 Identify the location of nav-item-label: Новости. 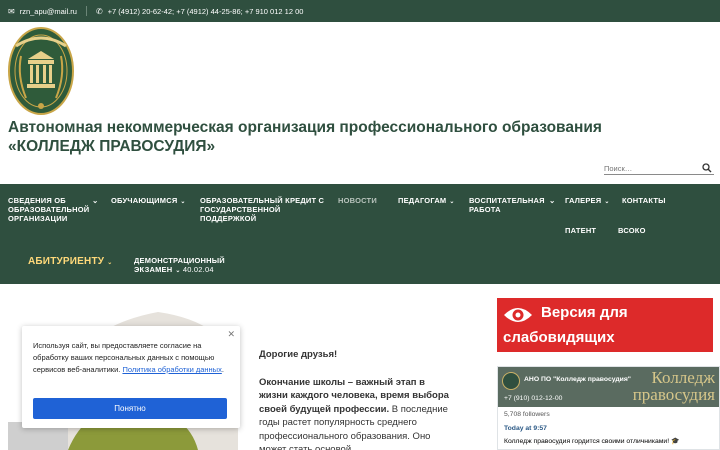
(357, 200).